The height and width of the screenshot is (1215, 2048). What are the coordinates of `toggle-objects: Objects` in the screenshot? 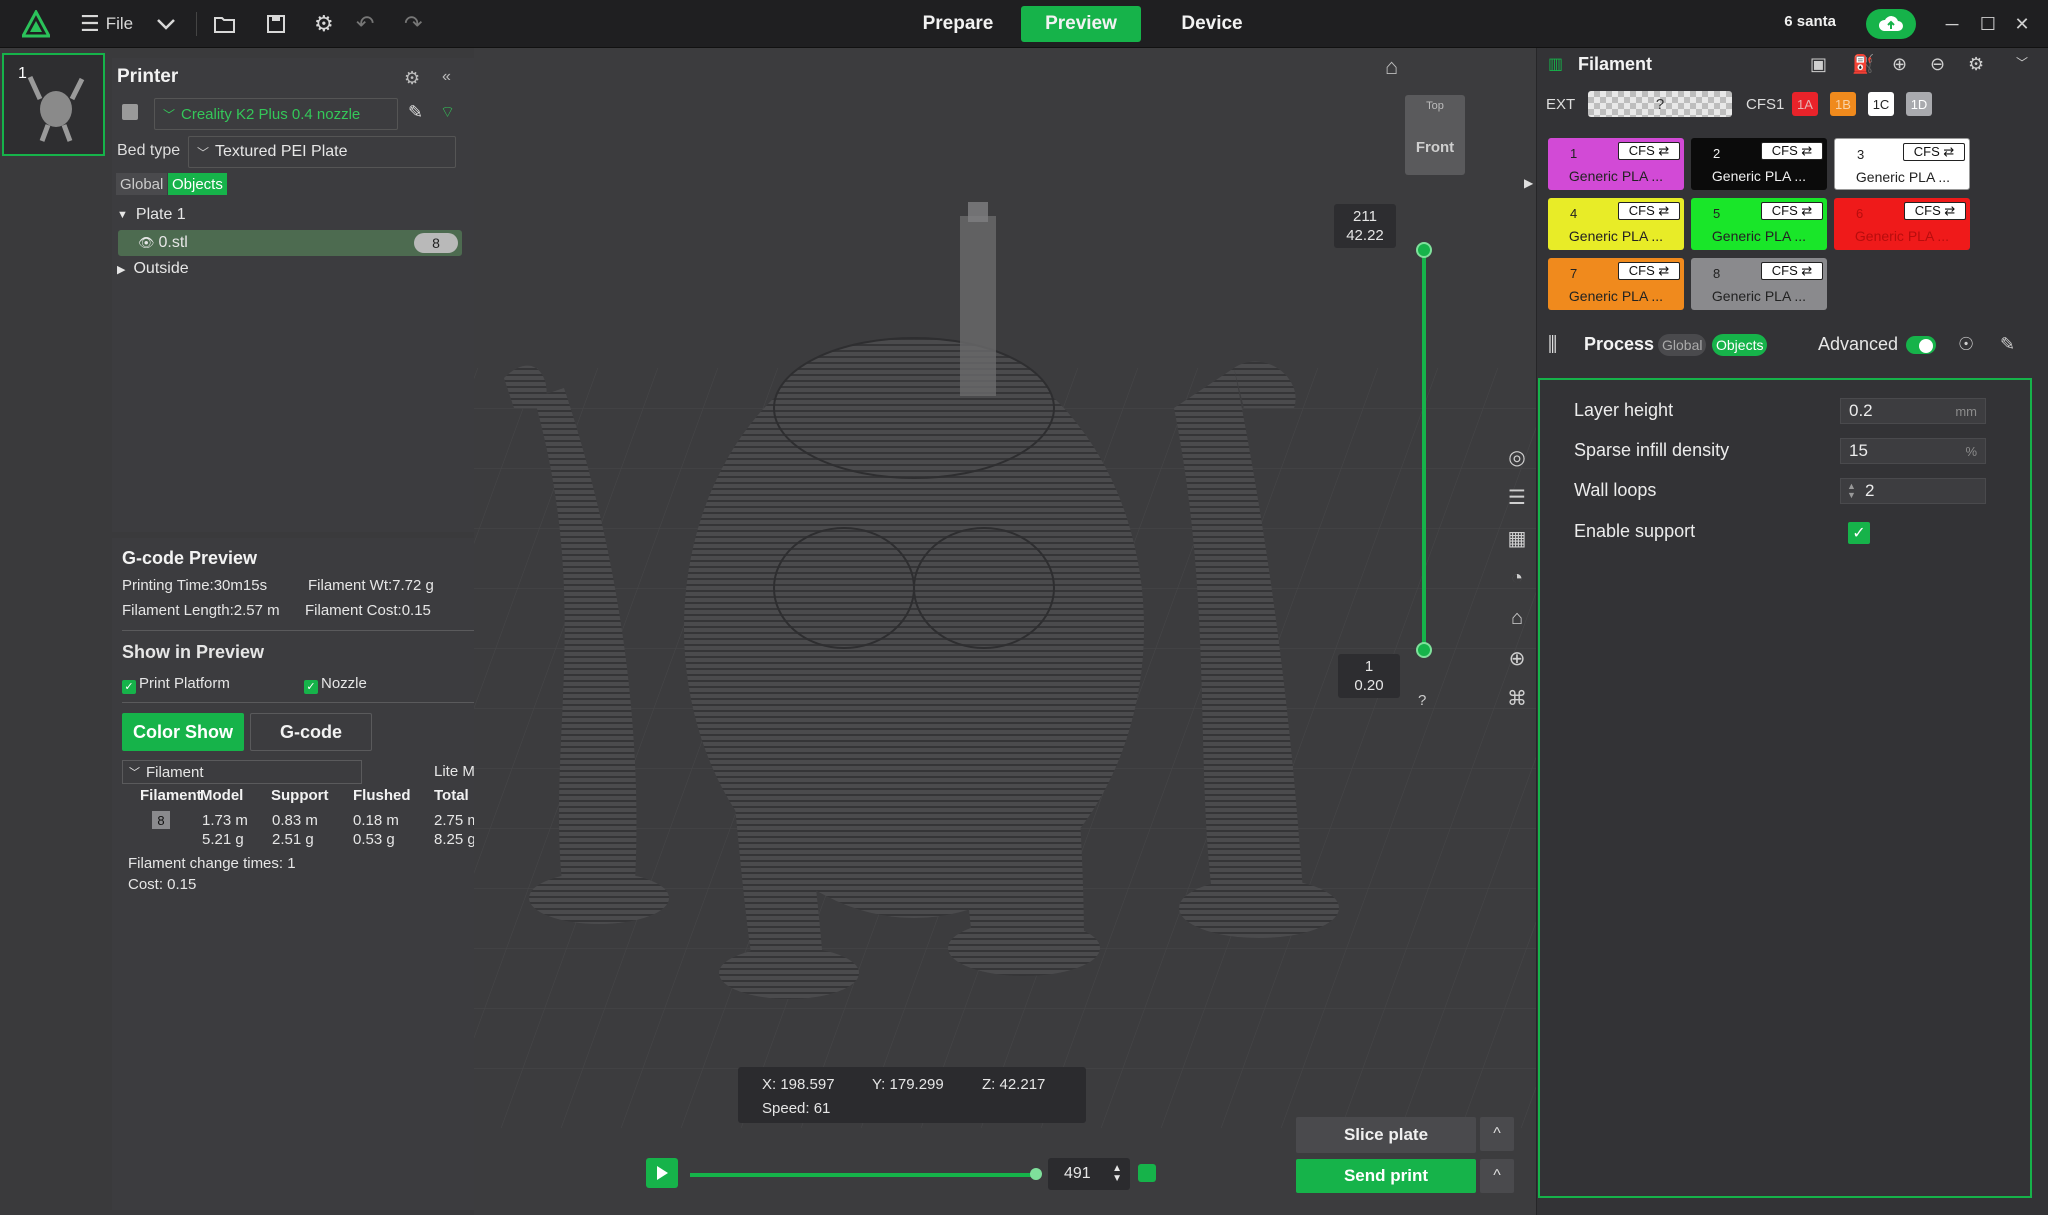 It's located at (197, 184).